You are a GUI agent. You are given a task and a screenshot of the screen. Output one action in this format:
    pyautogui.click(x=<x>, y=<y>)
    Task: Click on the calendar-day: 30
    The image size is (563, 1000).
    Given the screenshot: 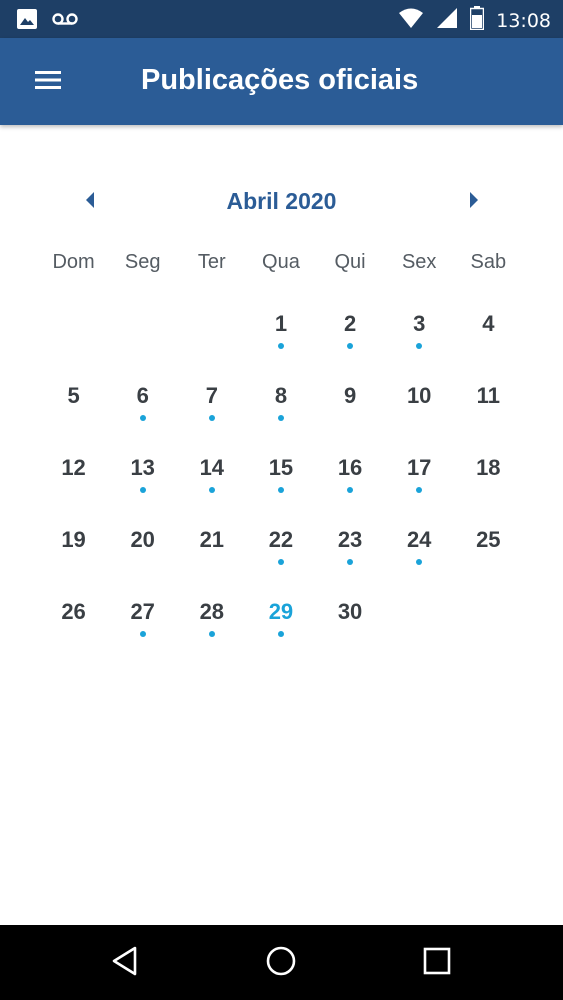 What is the action you would take?
    pyautogui.click(x=350, y=623)
    